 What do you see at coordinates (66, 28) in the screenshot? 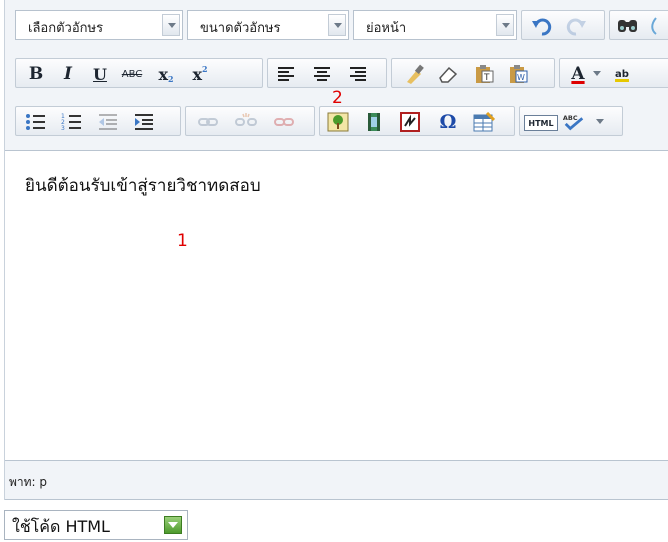
I see `font-family-value: เลือกตัวอักษร` at bounding box center [66, 28].